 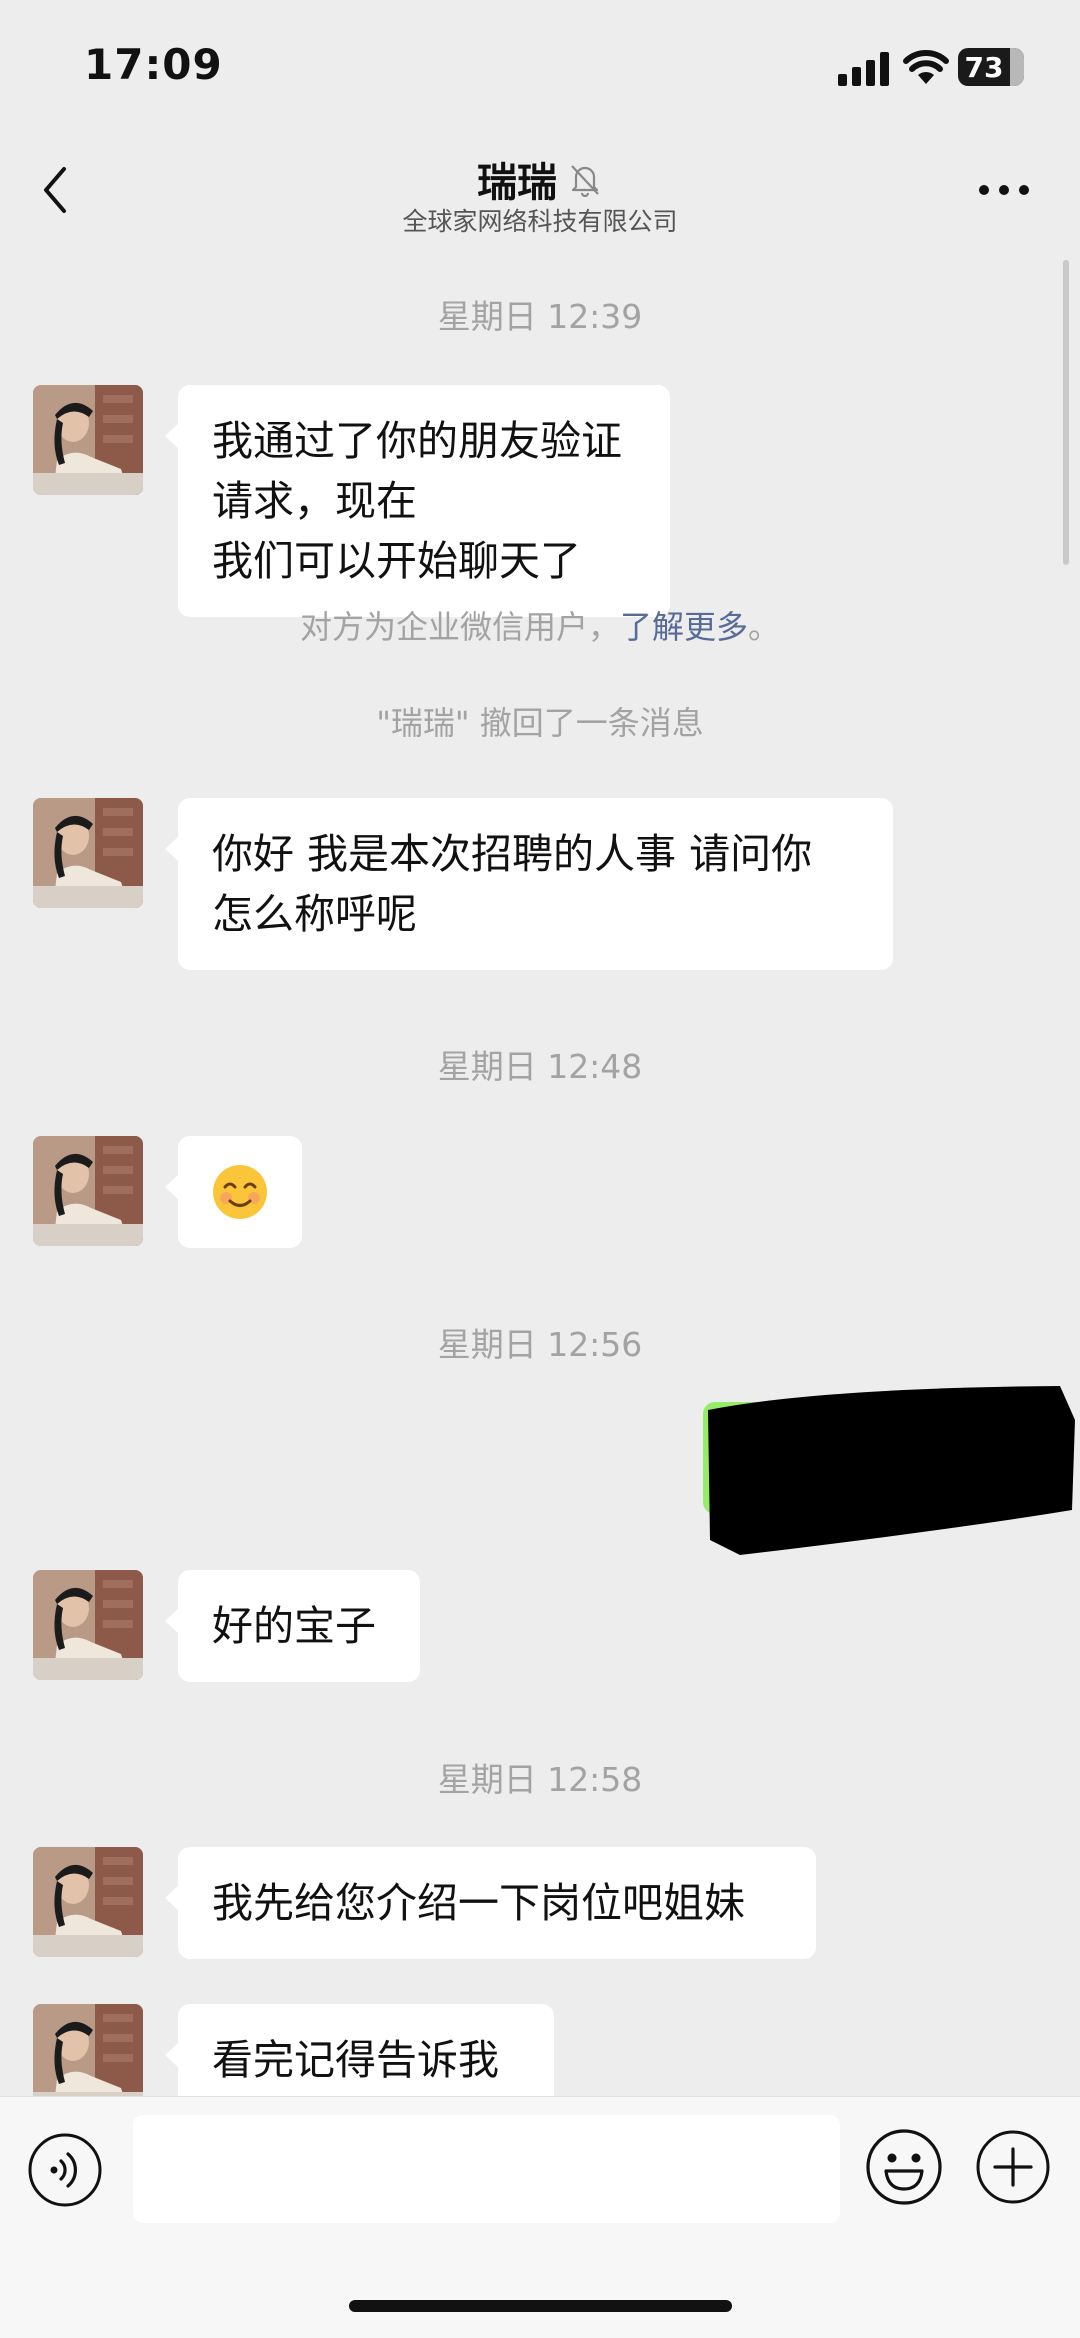 I want to click on battery-level: 73, so click(x=984, y=67).